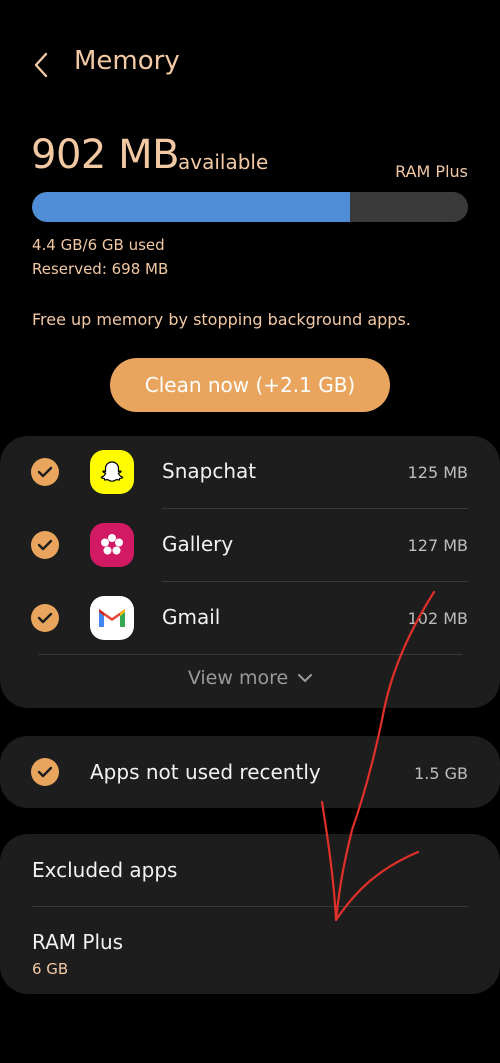  I want to click on chevron-left-icon, so click(41, 65).